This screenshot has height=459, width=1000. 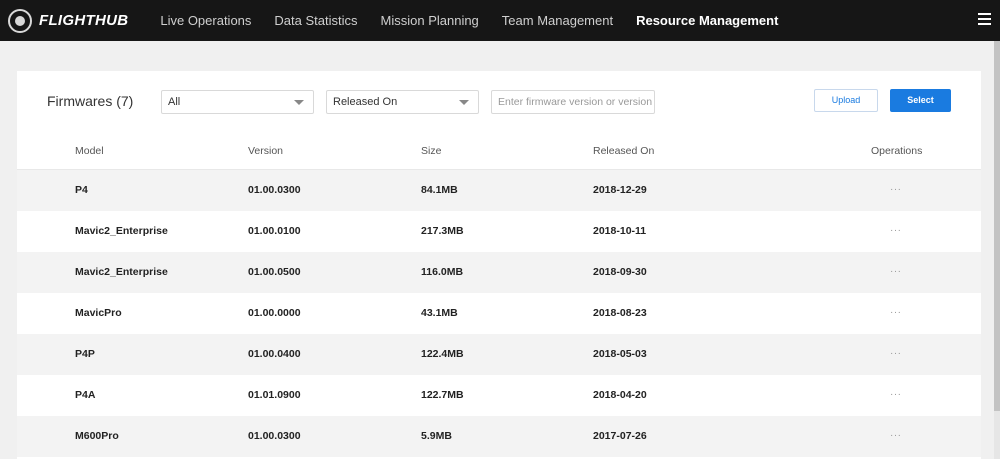 What do you see at coordinates (266, 151) in the screenshot?
I see `column-version: Version` at bounding box center [266, 151].